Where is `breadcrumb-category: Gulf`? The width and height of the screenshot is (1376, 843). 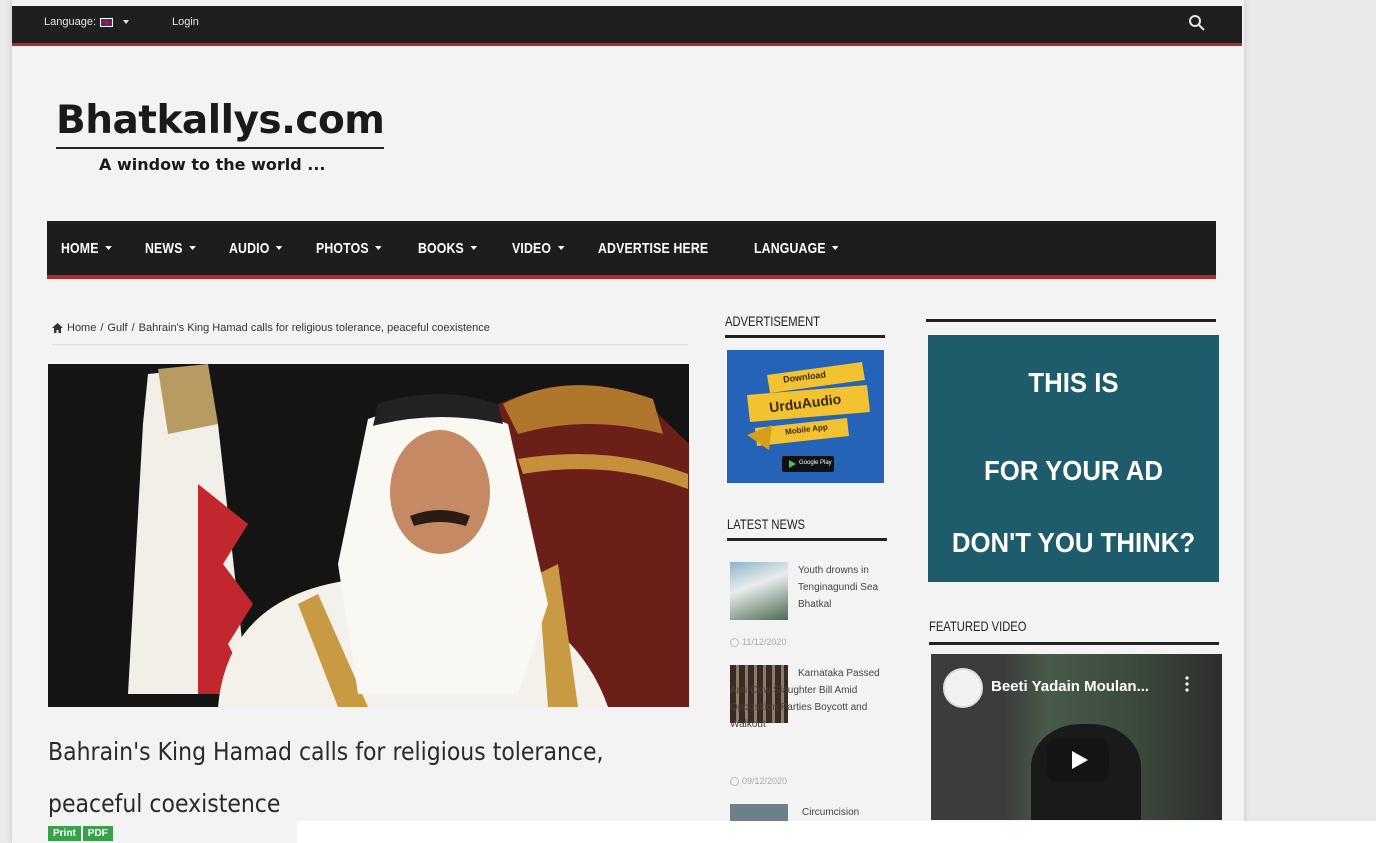 breadcrumb-category: Gulf is located at coordinates (117, 328).